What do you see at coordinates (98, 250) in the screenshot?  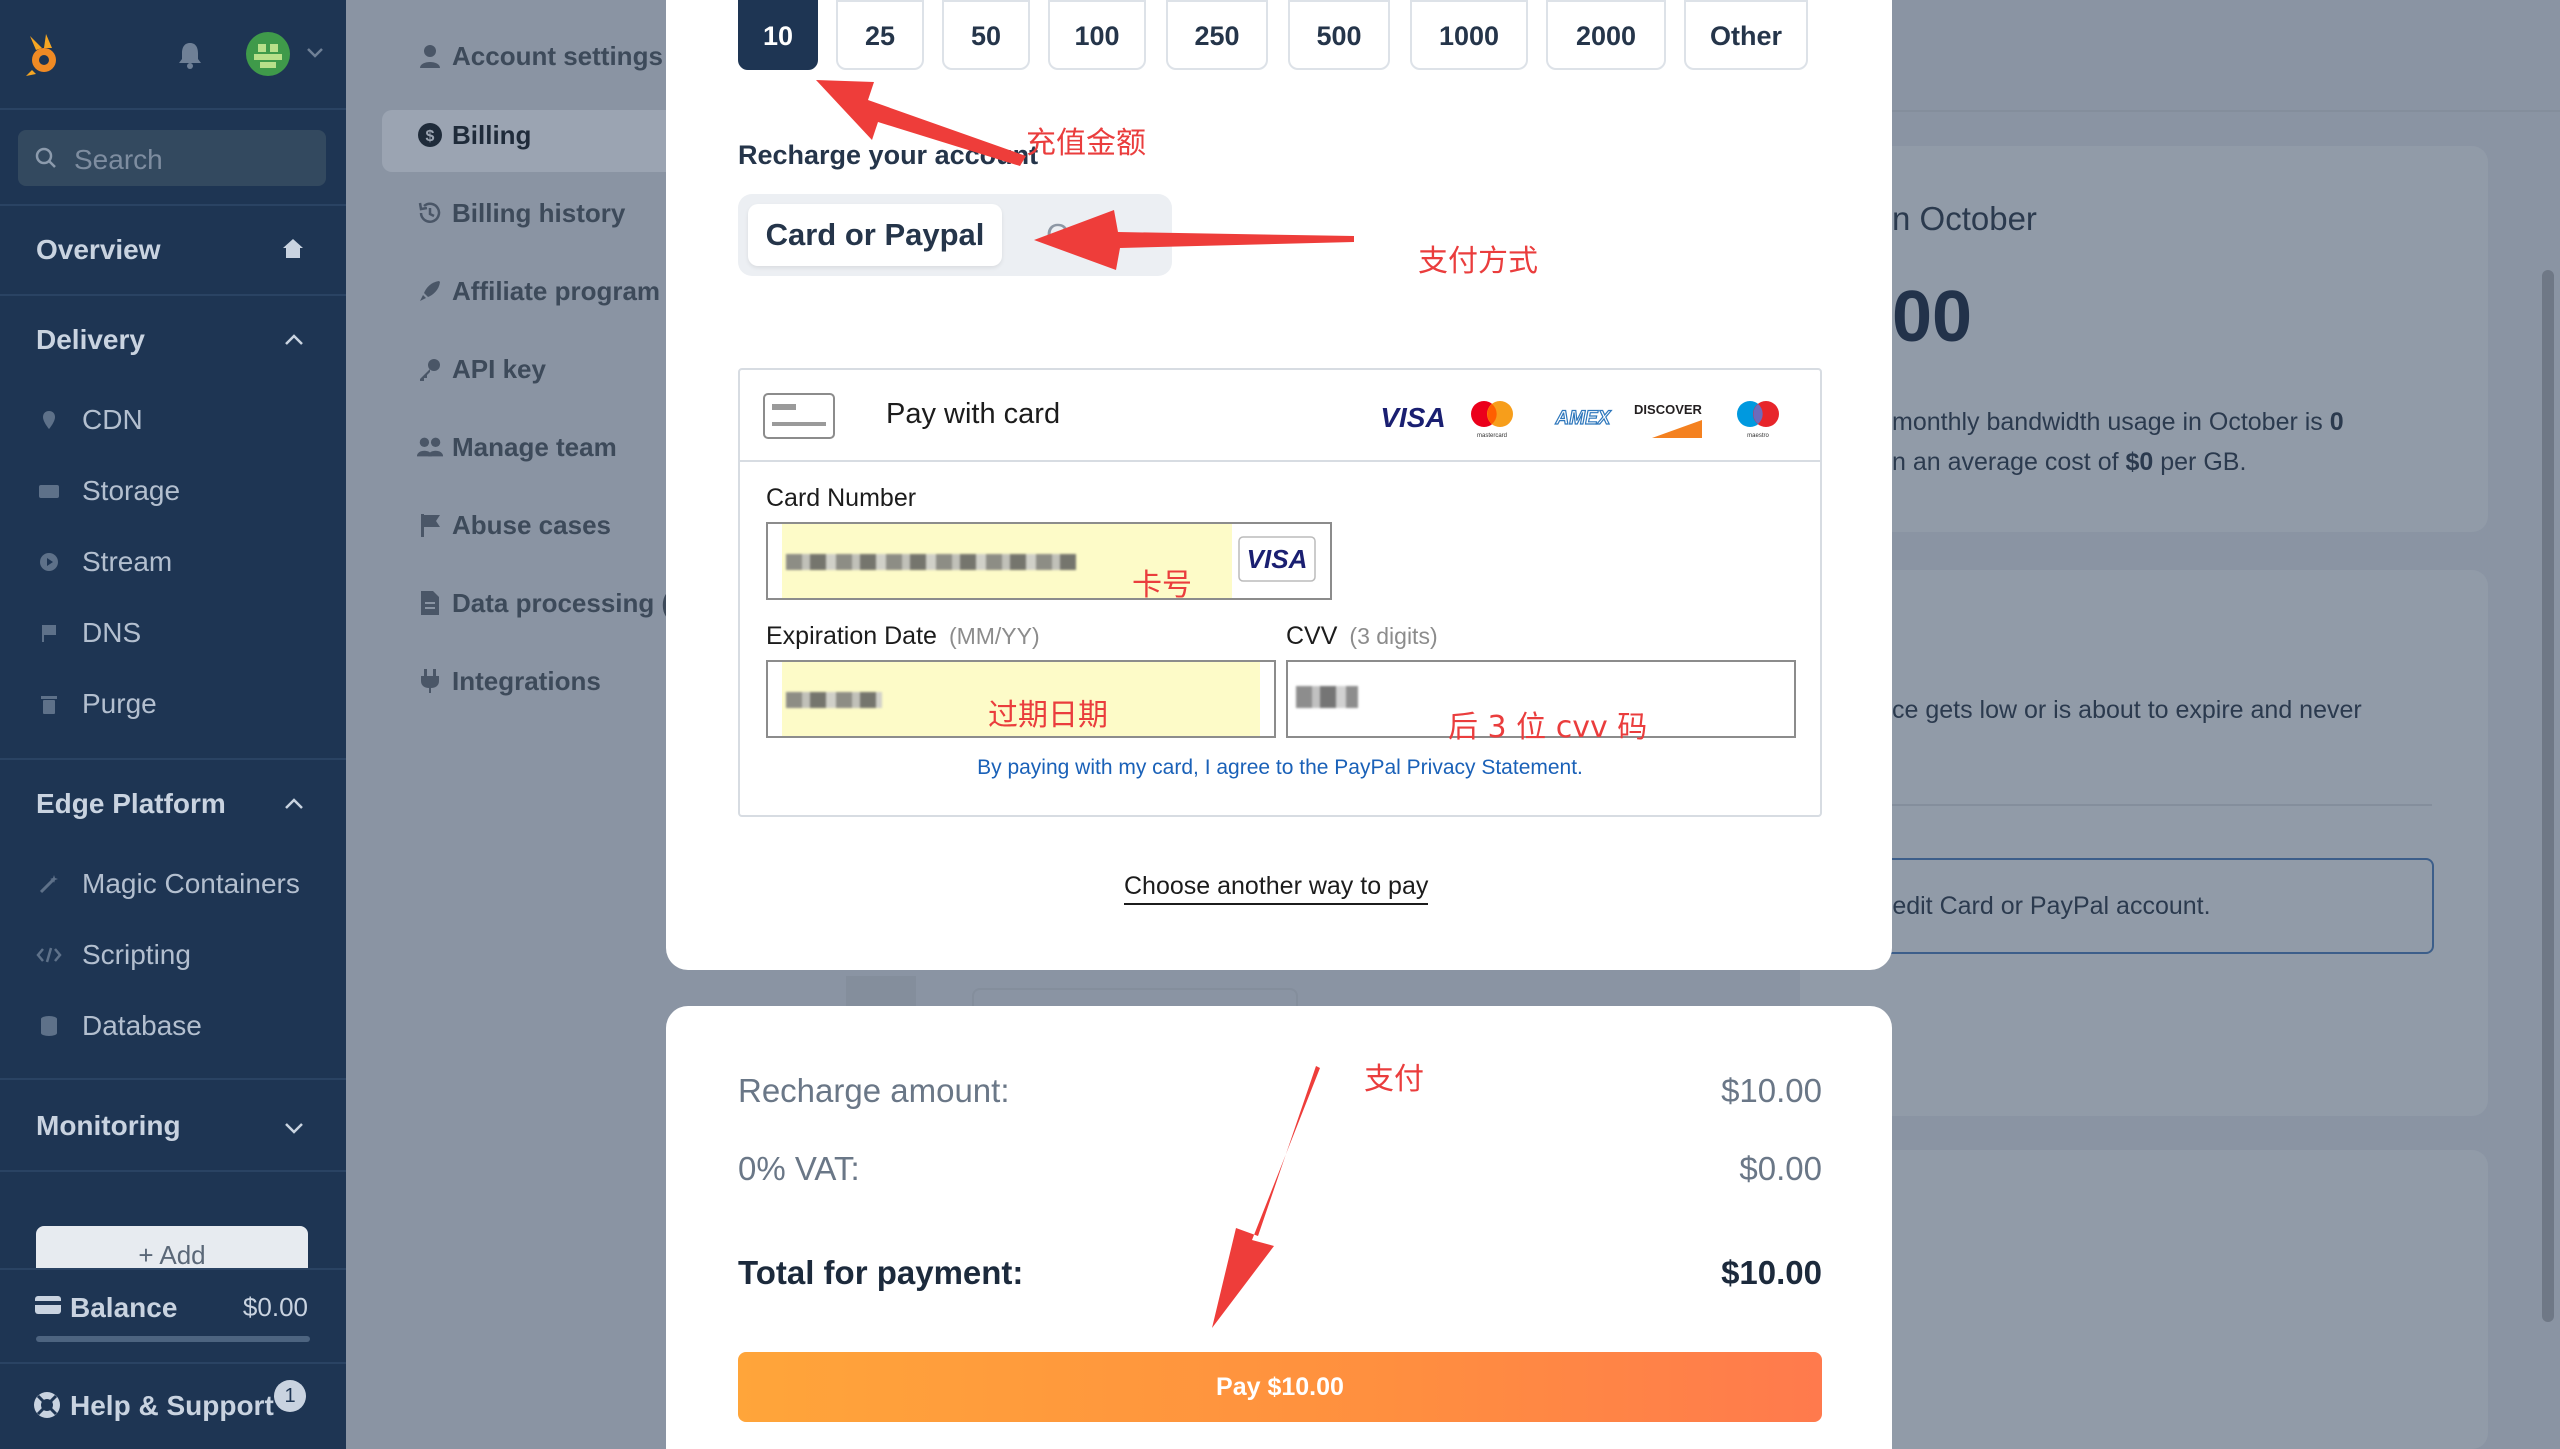 I see `sidebar-item-overview: Overview` at bounding box center [98, 250].